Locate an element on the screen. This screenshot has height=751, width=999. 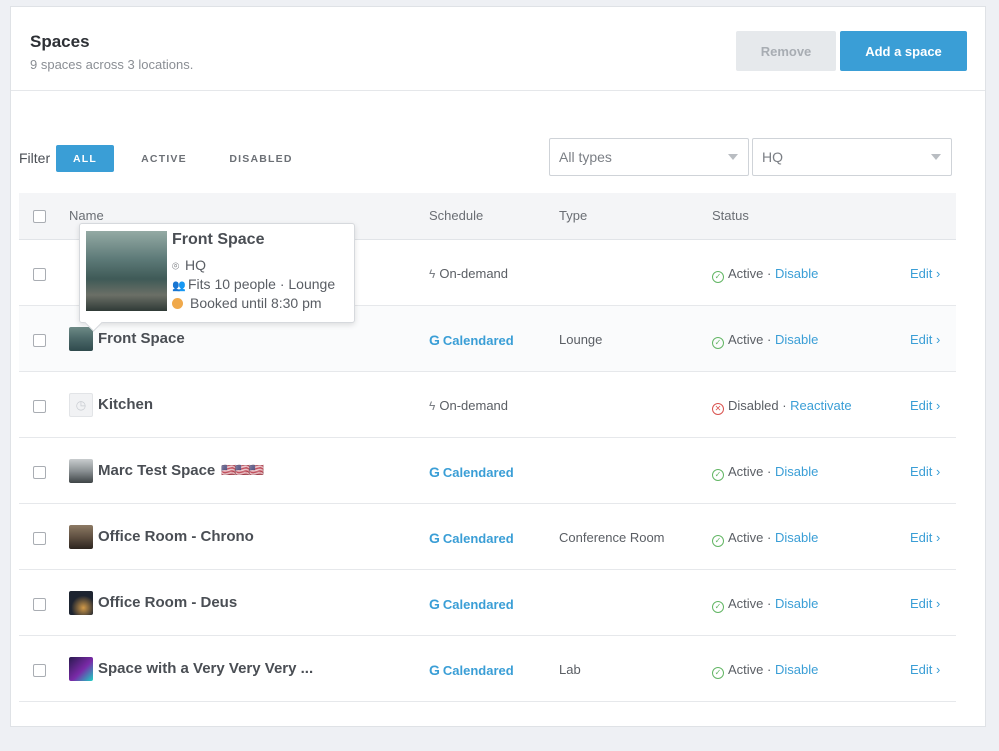
space-name: Front Space is located at coordinates (141, 338).